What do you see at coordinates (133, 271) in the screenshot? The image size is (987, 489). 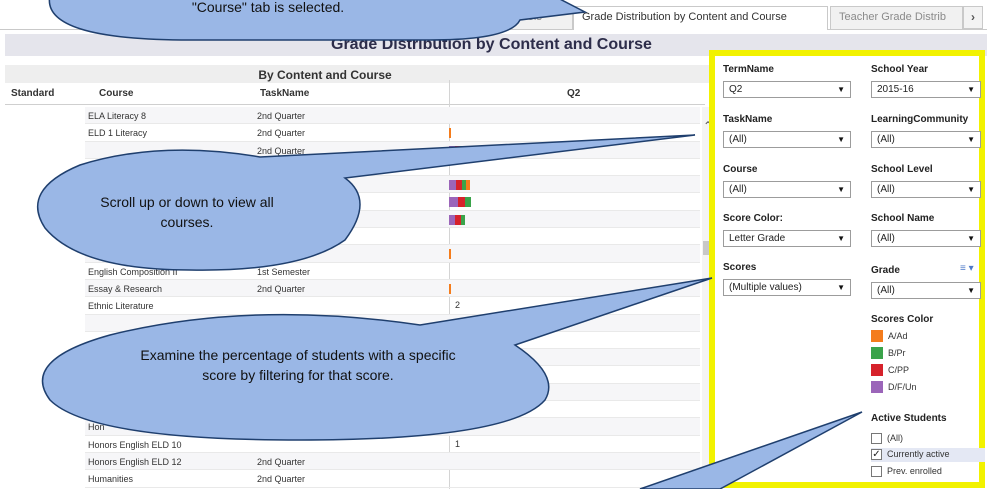 I see `cell-course: English Composition II` at bounding box center [133, 271].